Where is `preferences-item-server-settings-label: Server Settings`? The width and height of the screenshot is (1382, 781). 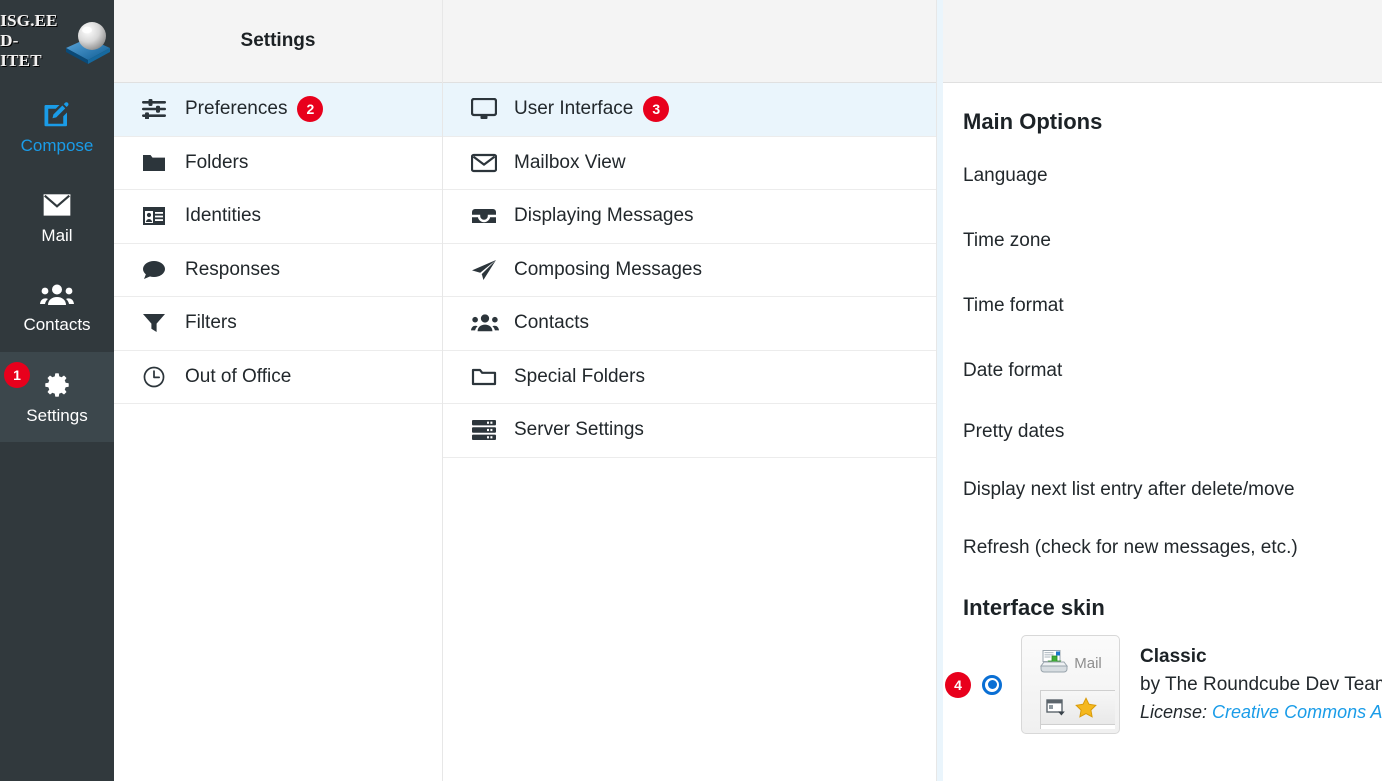 preferences-item-server-settings-label: Server Settings is located at coordinates (579, 430).